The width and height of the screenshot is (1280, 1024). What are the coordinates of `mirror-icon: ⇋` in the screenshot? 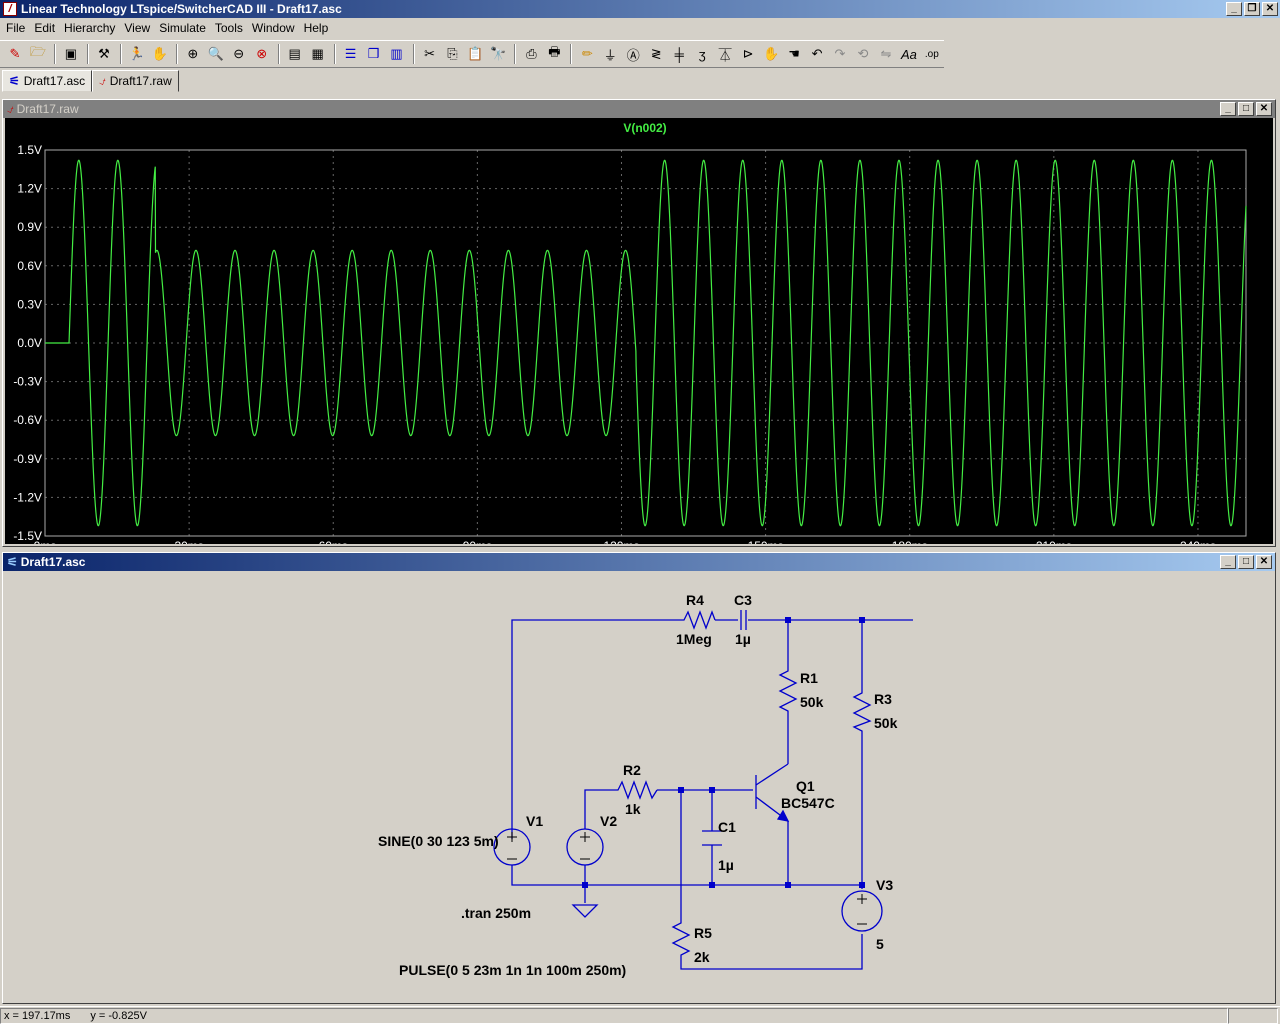 It's located at (886, 54).